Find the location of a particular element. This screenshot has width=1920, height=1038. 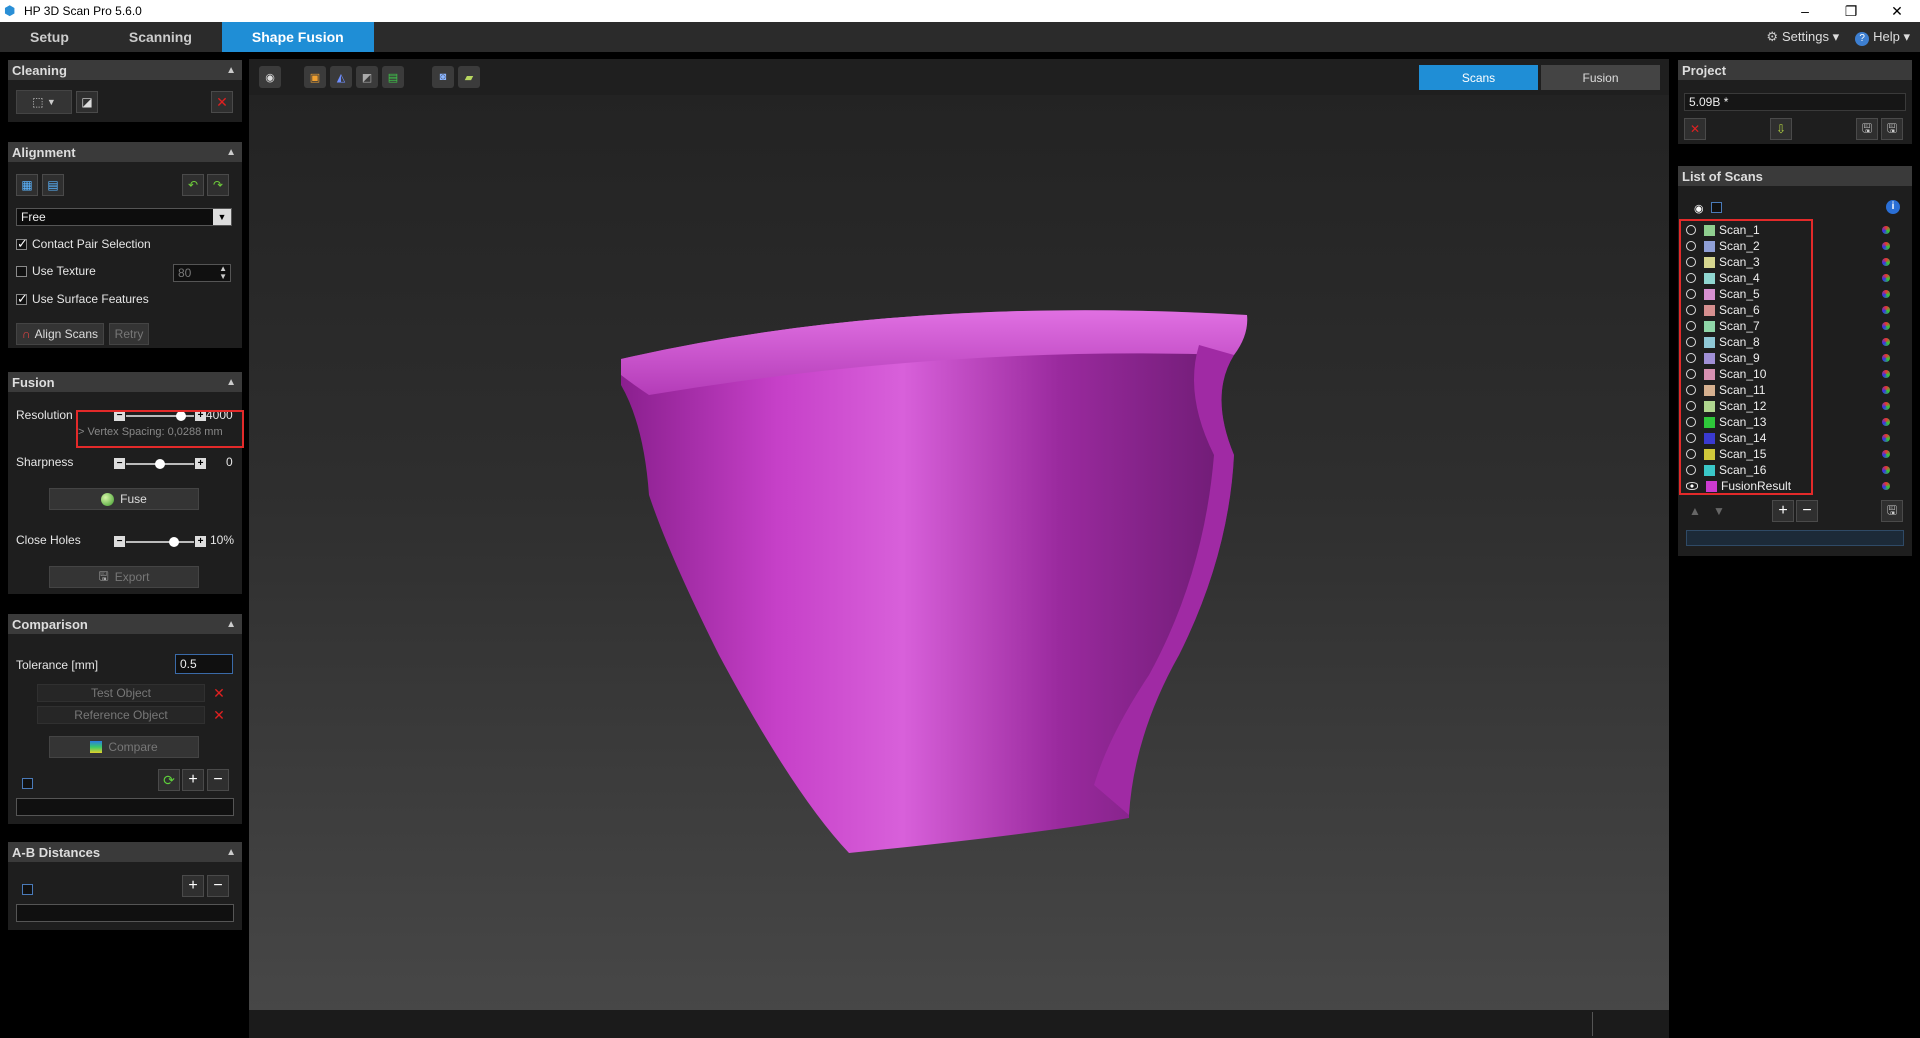

save-scan-icon: 🖫 is located at coordinates (1892, 511).